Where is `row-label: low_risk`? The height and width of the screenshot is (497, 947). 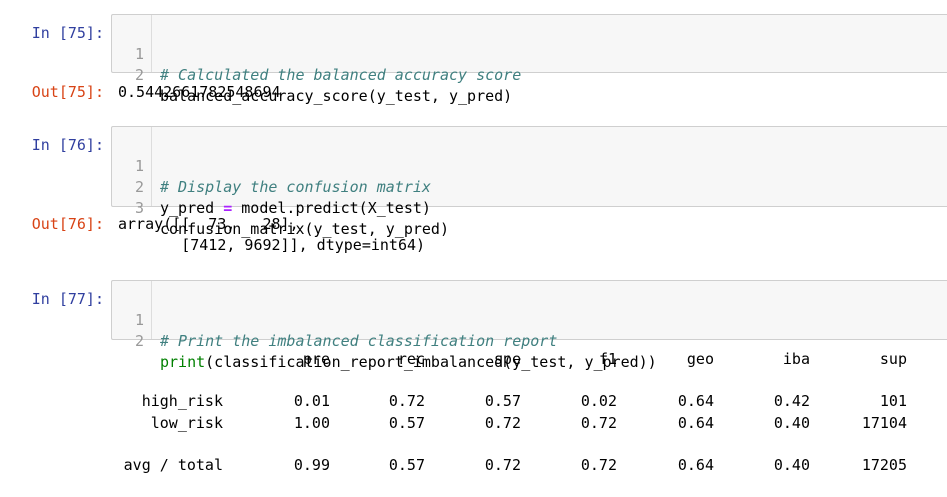
row-label: low_risk is located at coordinates (186, 423).